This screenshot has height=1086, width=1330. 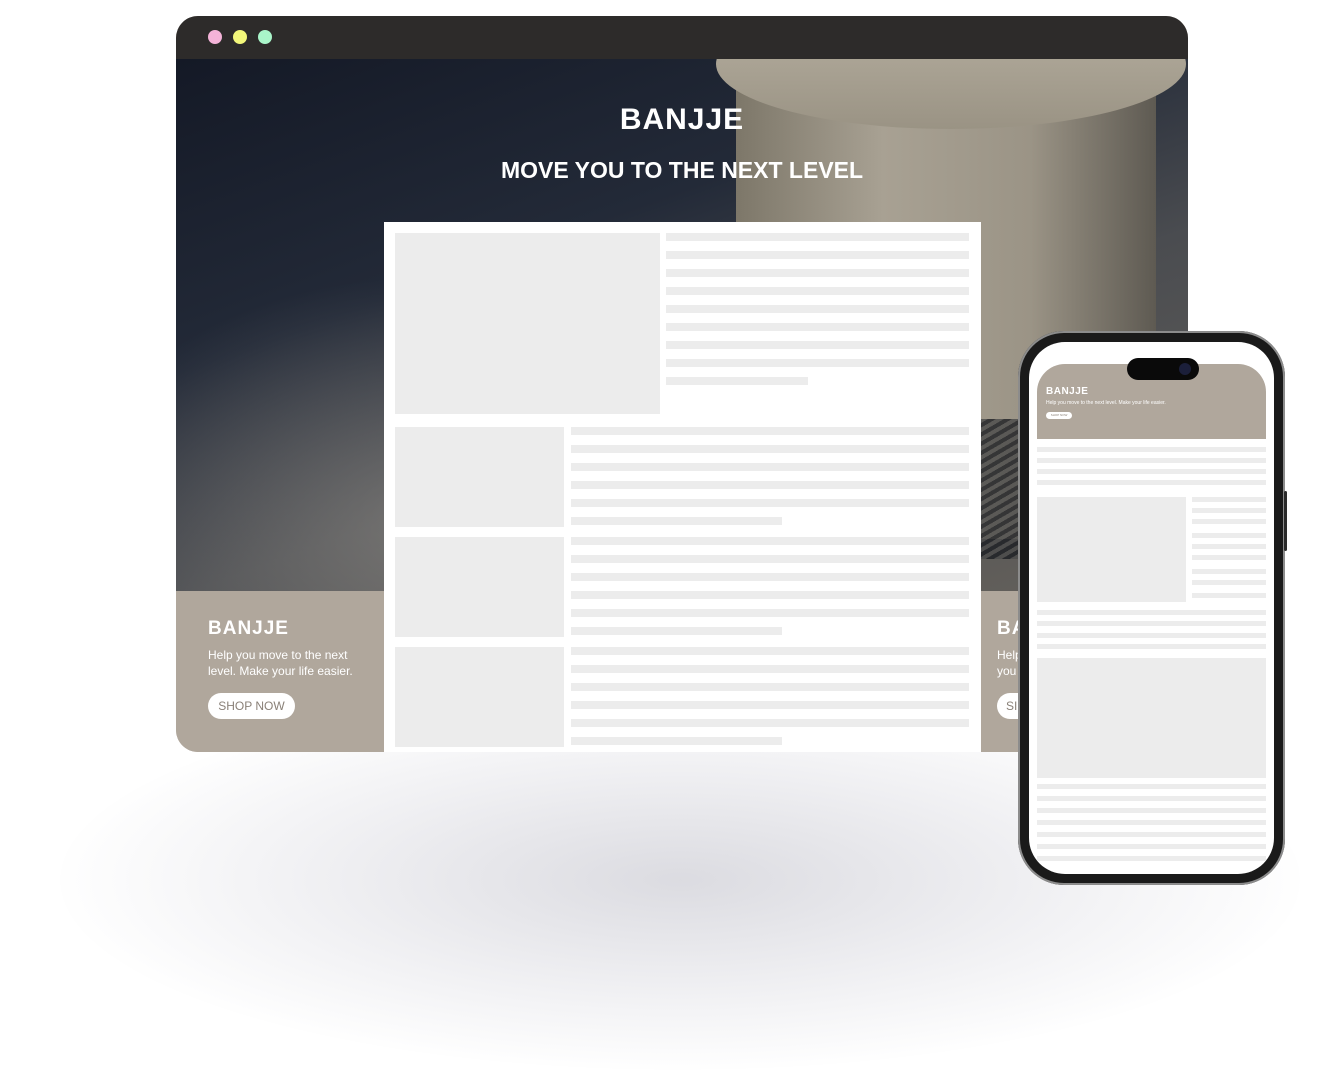 What do you see at coordinates (682, 119) in the screenshot?
I see `hero-brand-title: BANJJE` at bounding box center [682, 119].